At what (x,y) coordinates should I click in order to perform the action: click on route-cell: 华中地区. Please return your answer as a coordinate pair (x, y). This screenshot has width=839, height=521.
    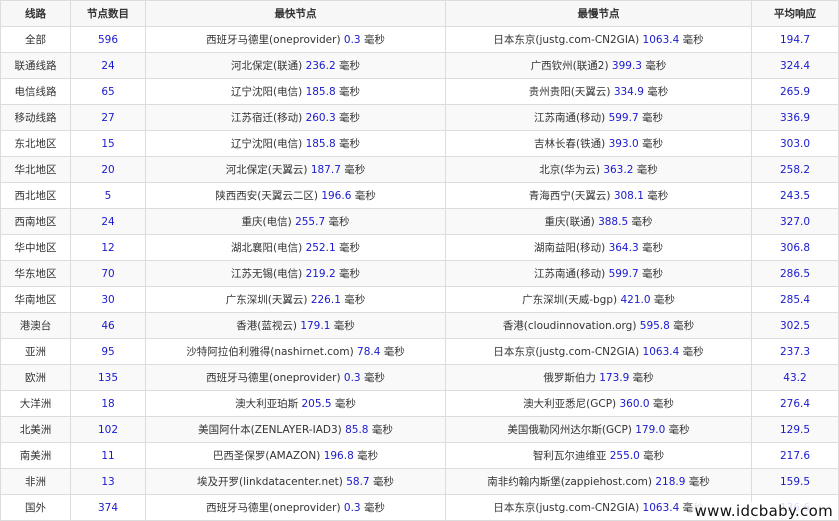
    Looking at the image, I should click on (35, 247).